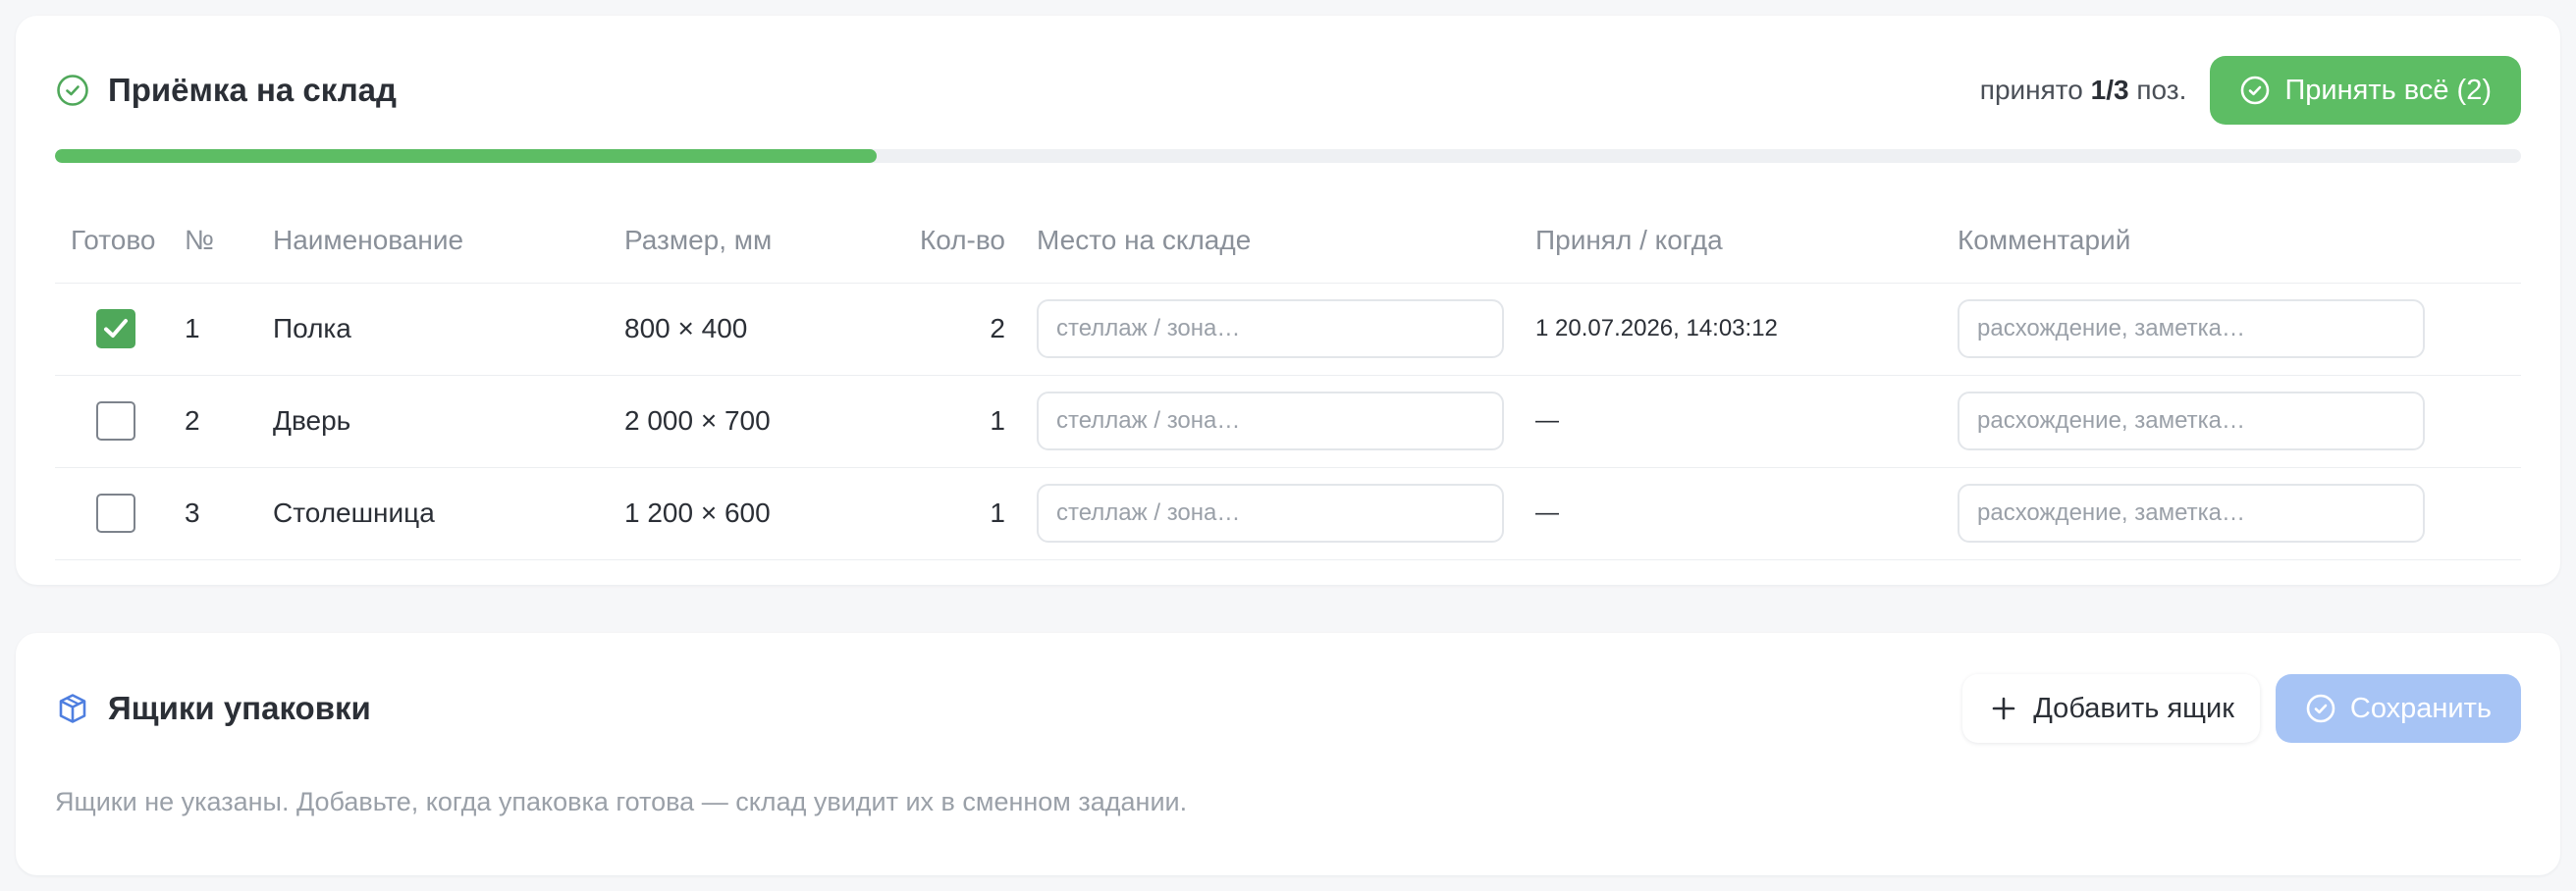  What do you see at coordinates (767, 330) in the screenshot?
I see `row-size: 800 × 400` at bounding box center [767, 330].